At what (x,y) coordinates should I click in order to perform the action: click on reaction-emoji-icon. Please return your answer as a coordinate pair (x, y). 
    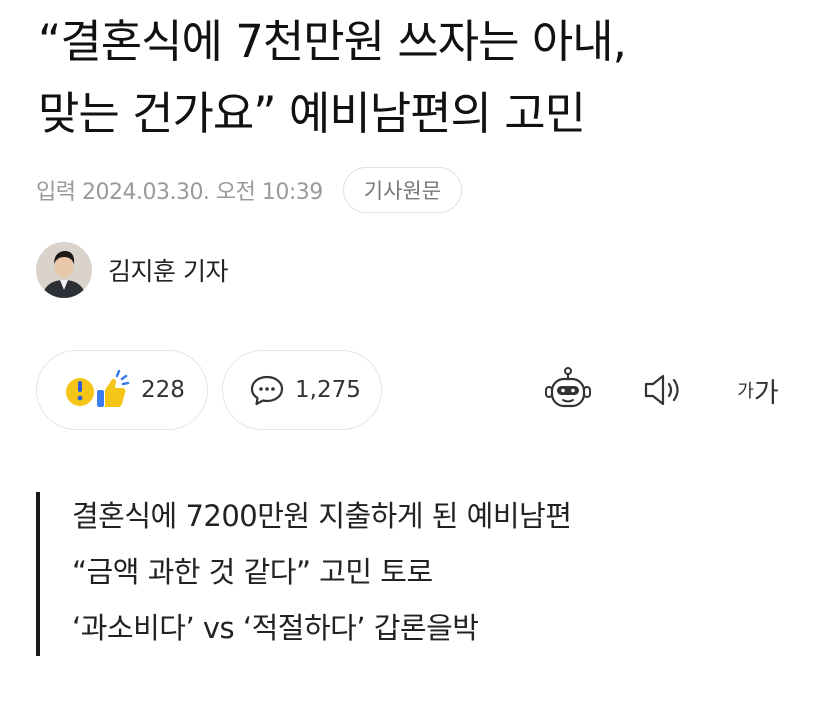
    Looking at the image, I should click on (98, 388).